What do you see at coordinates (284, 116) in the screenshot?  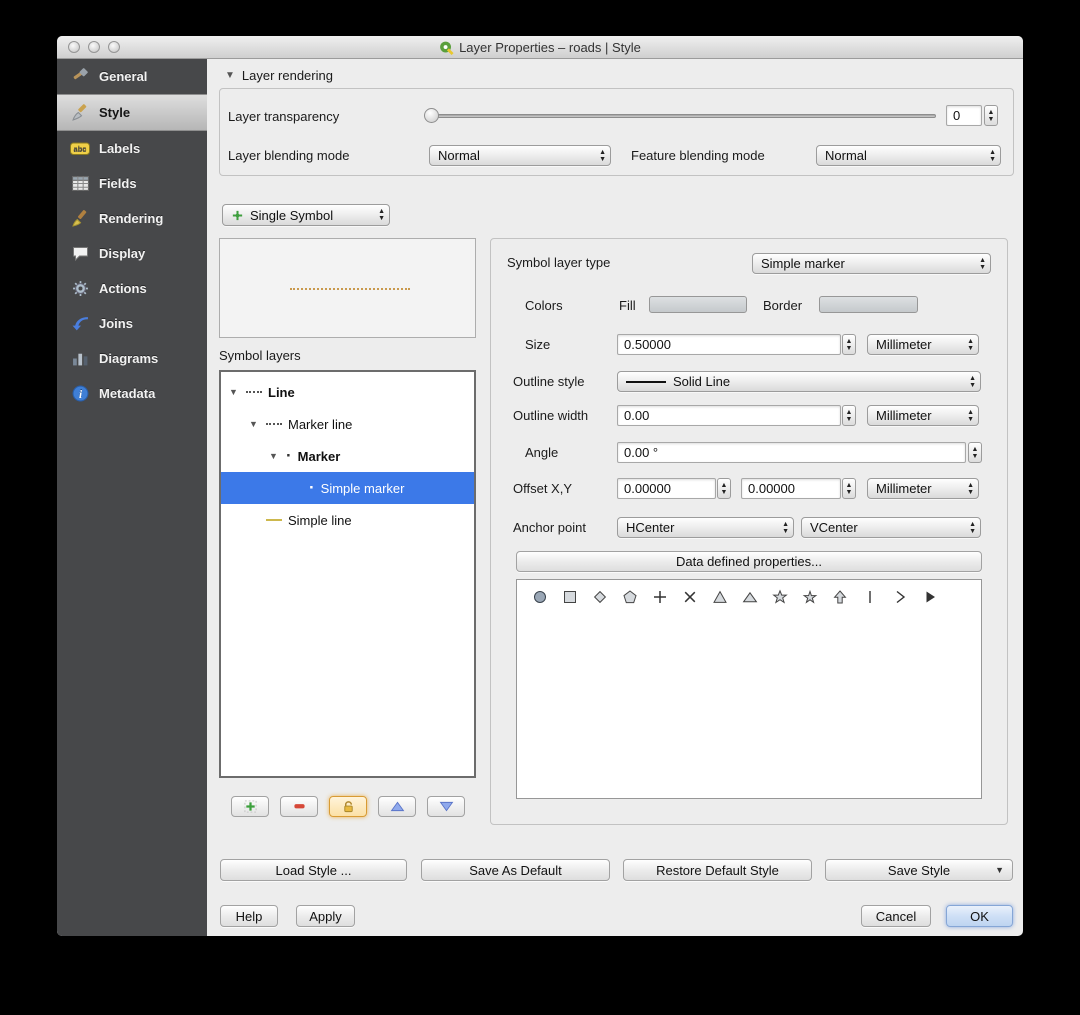 I see `layer-transparency-label: Layer transparency` at bounding box center [284, 116].